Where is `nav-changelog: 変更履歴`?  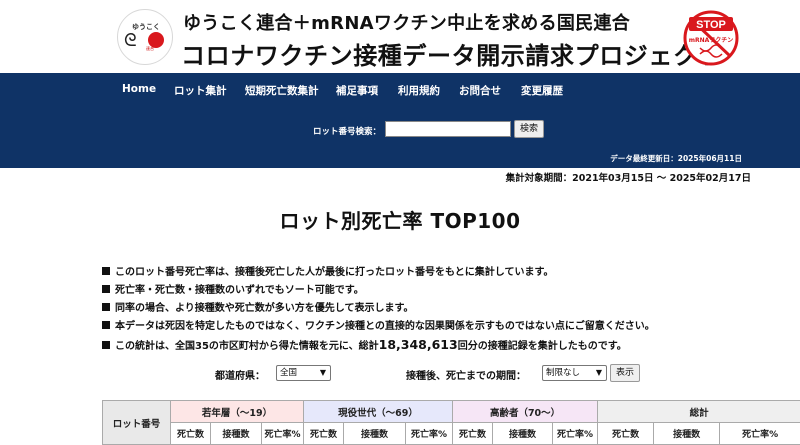
nav-changelog: 変更履歴 is located at coordinates (542, 90).